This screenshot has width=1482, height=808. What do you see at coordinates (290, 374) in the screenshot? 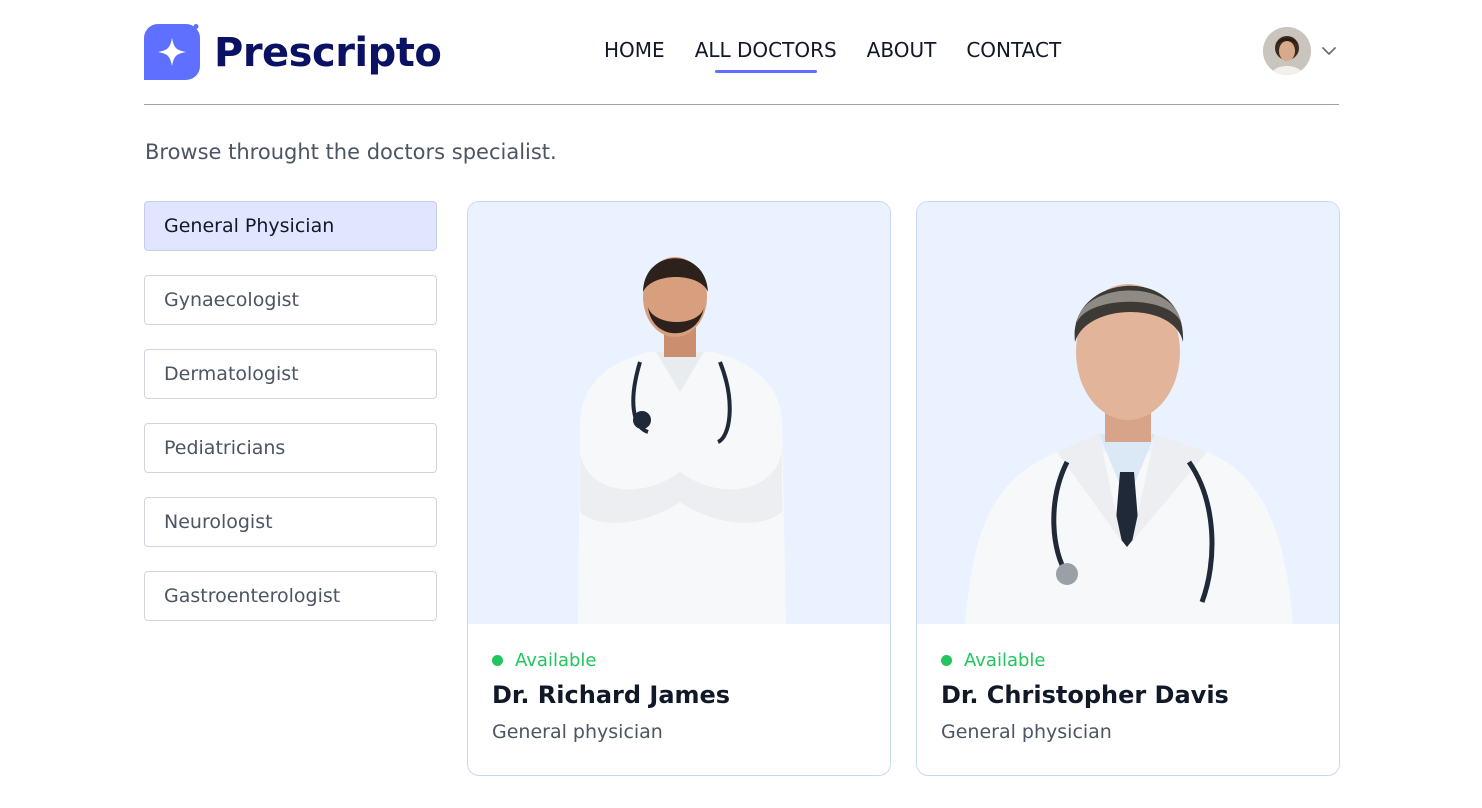
I see `filter-dermatologist: Dermatologist` at bounding box center [290, 374].